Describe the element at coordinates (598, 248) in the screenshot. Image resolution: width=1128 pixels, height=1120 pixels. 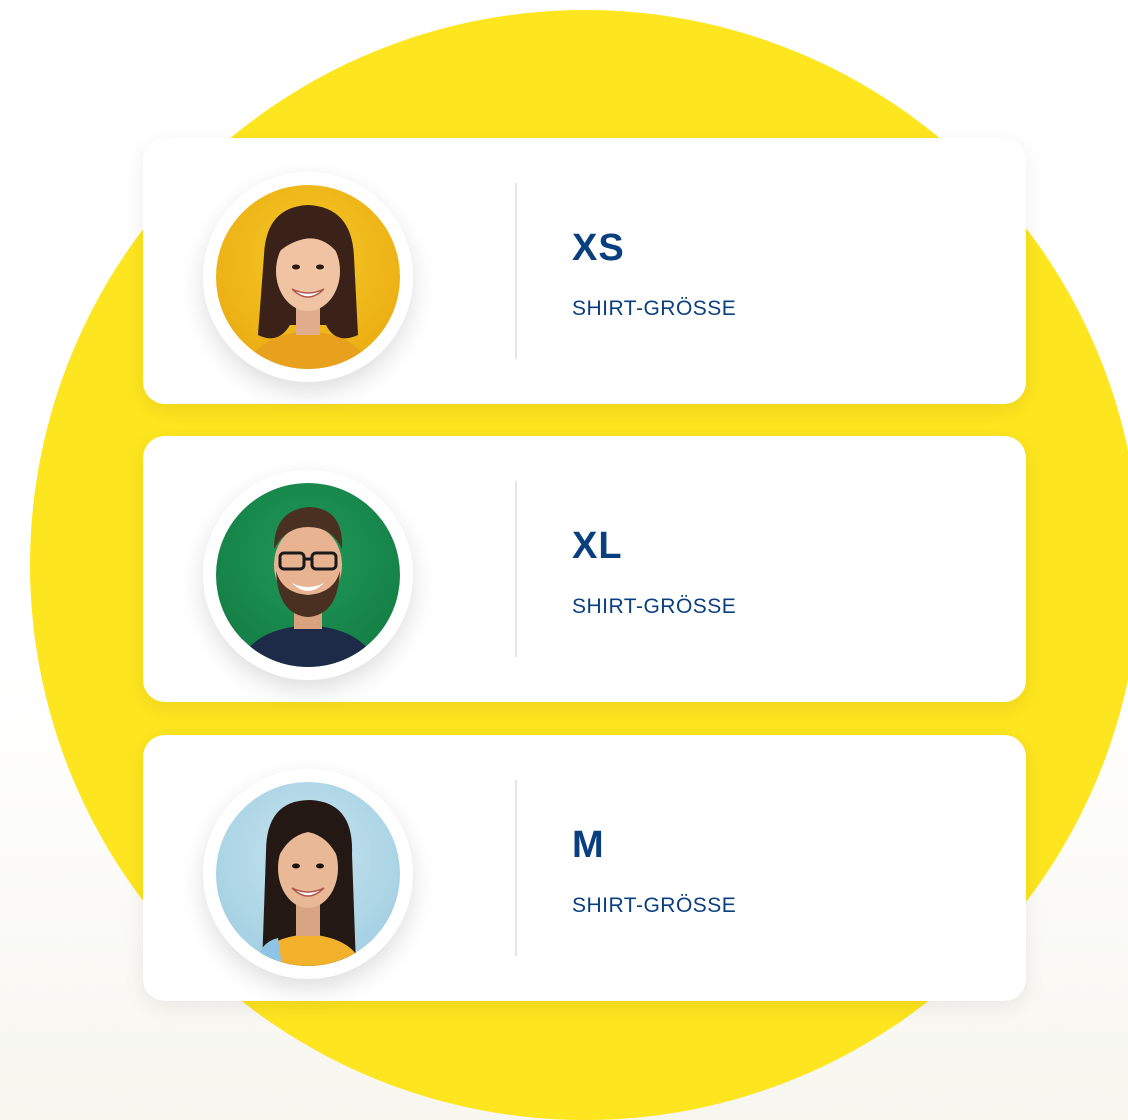
I see `shirt-size-value: XS` at that location.